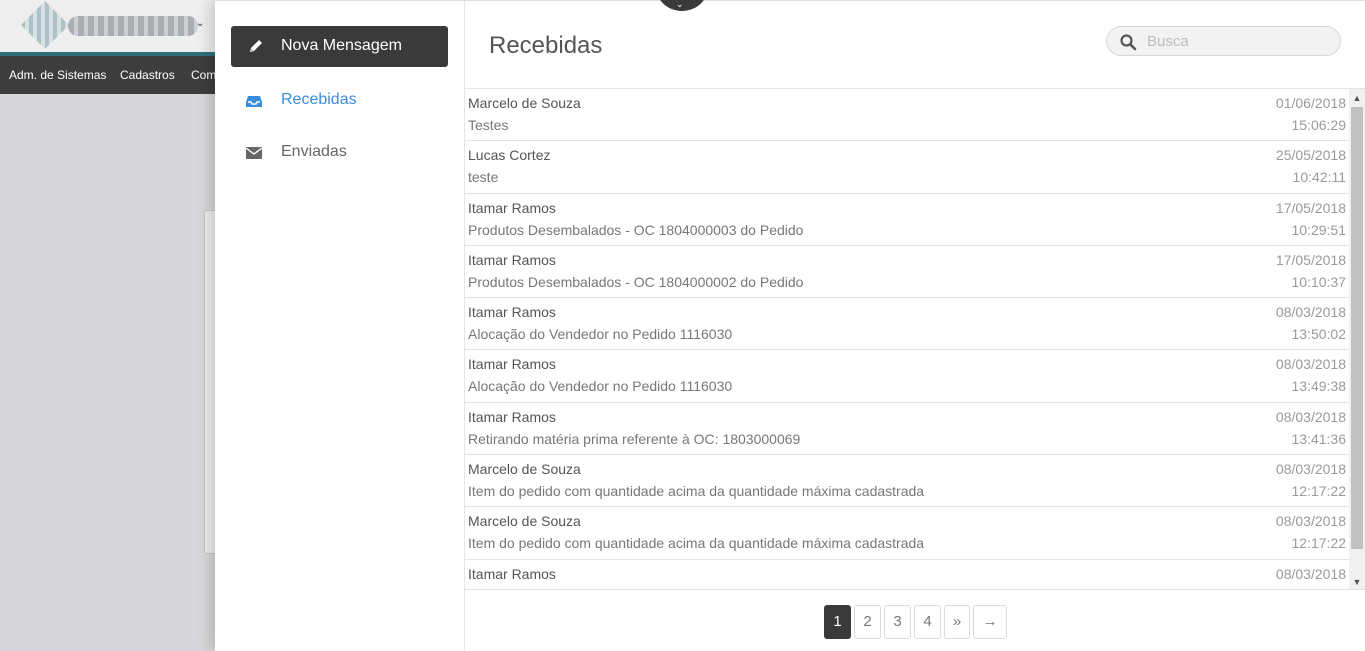  What do you see at coordinates (57, 75) in the screenshot?
I see `nav-item-adm-sistemas: Adm. de Sistemas` at bounding box center [57, 75].